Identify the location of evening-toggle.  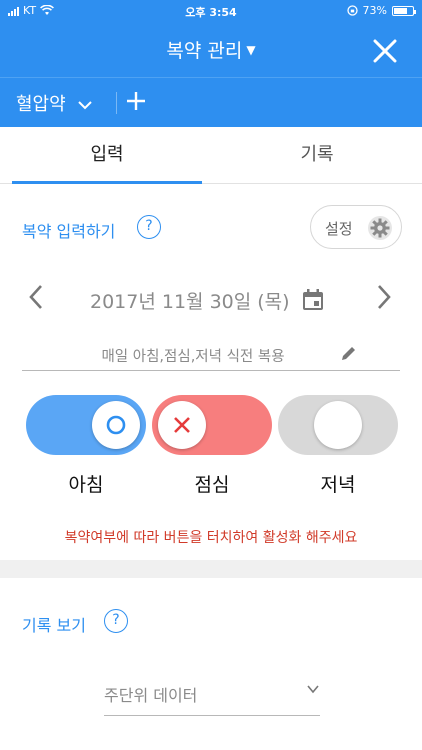
(338, 425).